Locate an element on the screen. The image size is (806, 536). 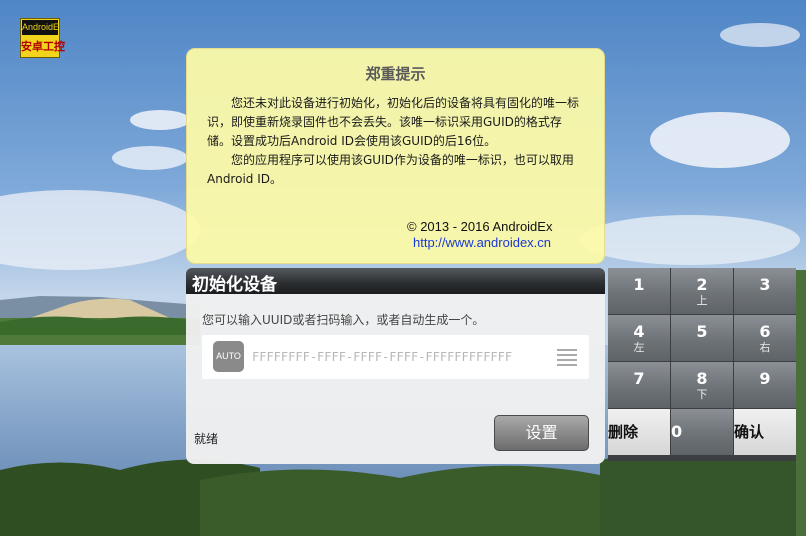
delete-key: 删除 is located at coordinates (639, 432).